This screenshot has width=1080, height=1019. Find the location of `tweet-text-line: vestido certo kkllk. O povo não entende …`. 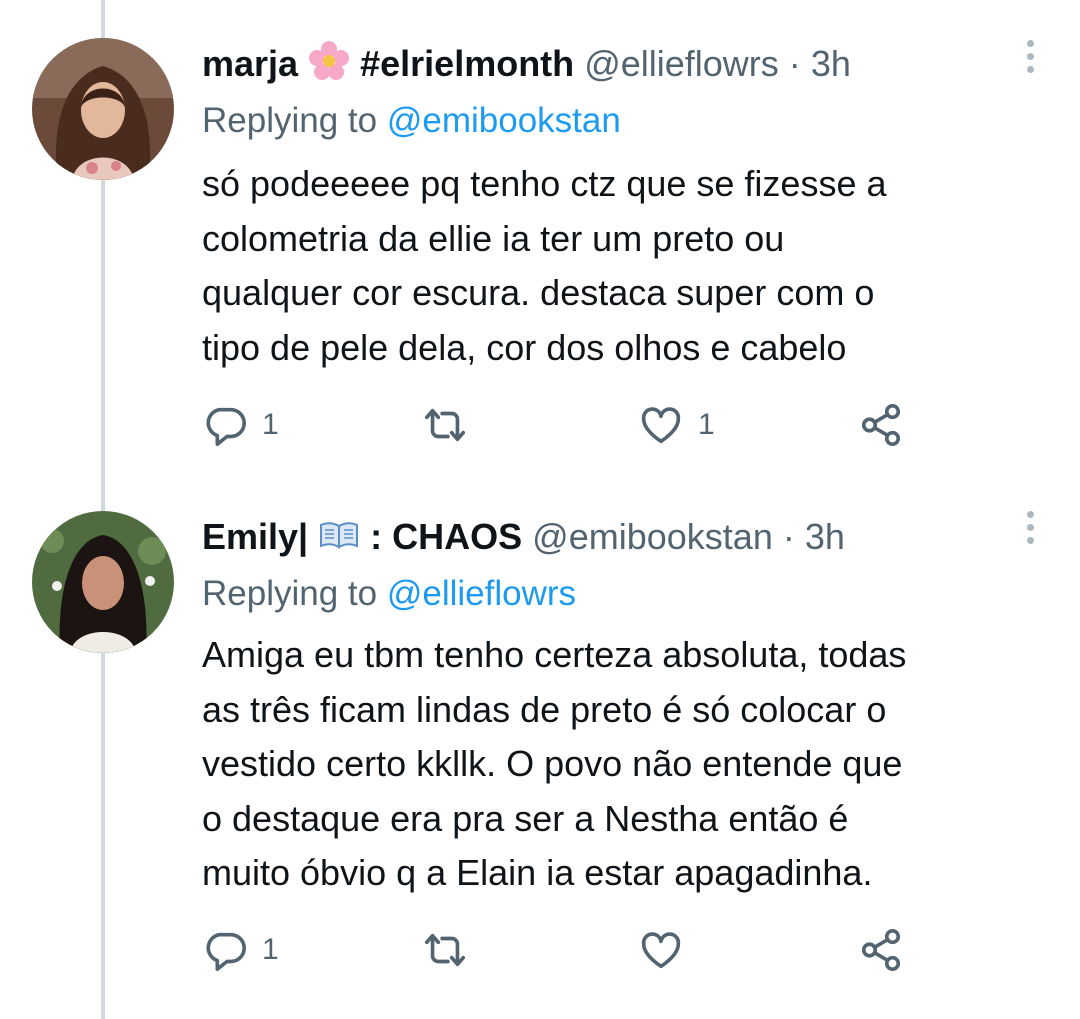

tweet-text-line: vestido certo kkllk. O povo não entende … is located at coordinates (552, 763).